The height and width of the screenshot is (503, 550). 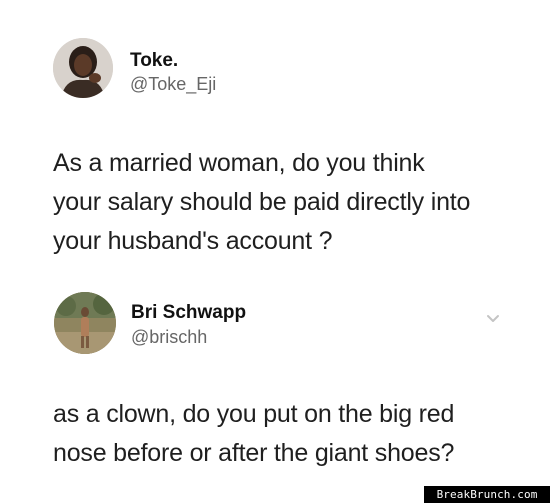 What do you see at coordinates (169, 337) in the screenshot?
I see `user-handle: @brischh` at bounding box center [169, 337].